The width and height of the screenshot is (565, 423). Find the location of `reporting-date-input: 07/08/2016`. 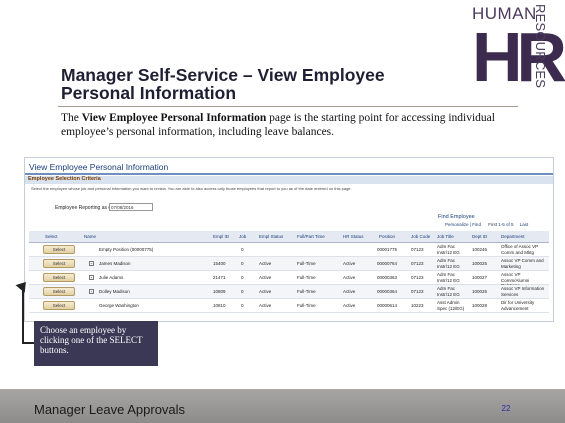

reporting-date-input: 07/08/2016 is located at coordinates (131, 207).